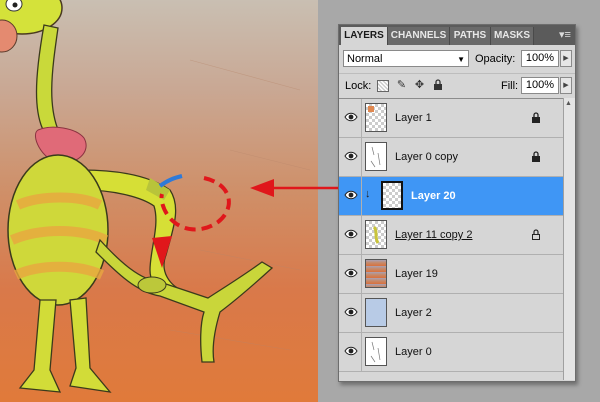 Image resolution: width=600 pixels, height=402 pixels. Describe the element at coordinates (419, 85) in the screenshot. I see `lock-position-icon: ✥` at that location.